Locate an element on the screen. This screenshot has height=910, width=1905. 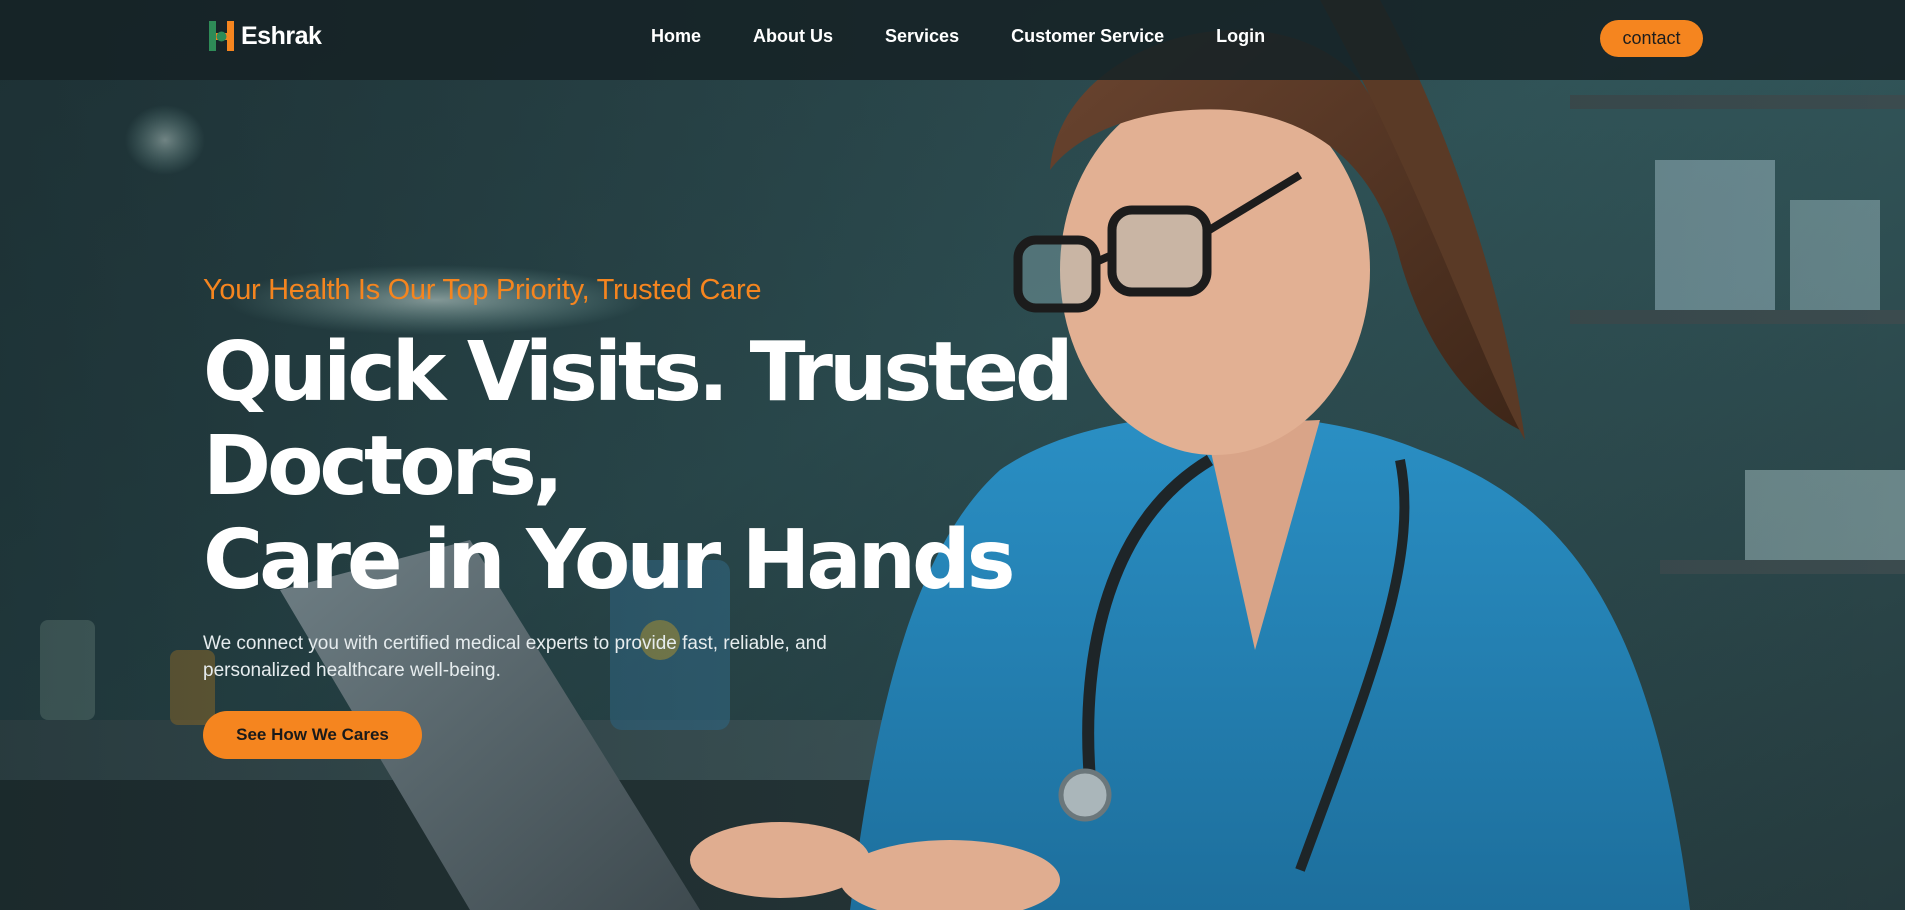
hero-headline-line-2: Care in Your Hands is located at coordinates (609, 560).